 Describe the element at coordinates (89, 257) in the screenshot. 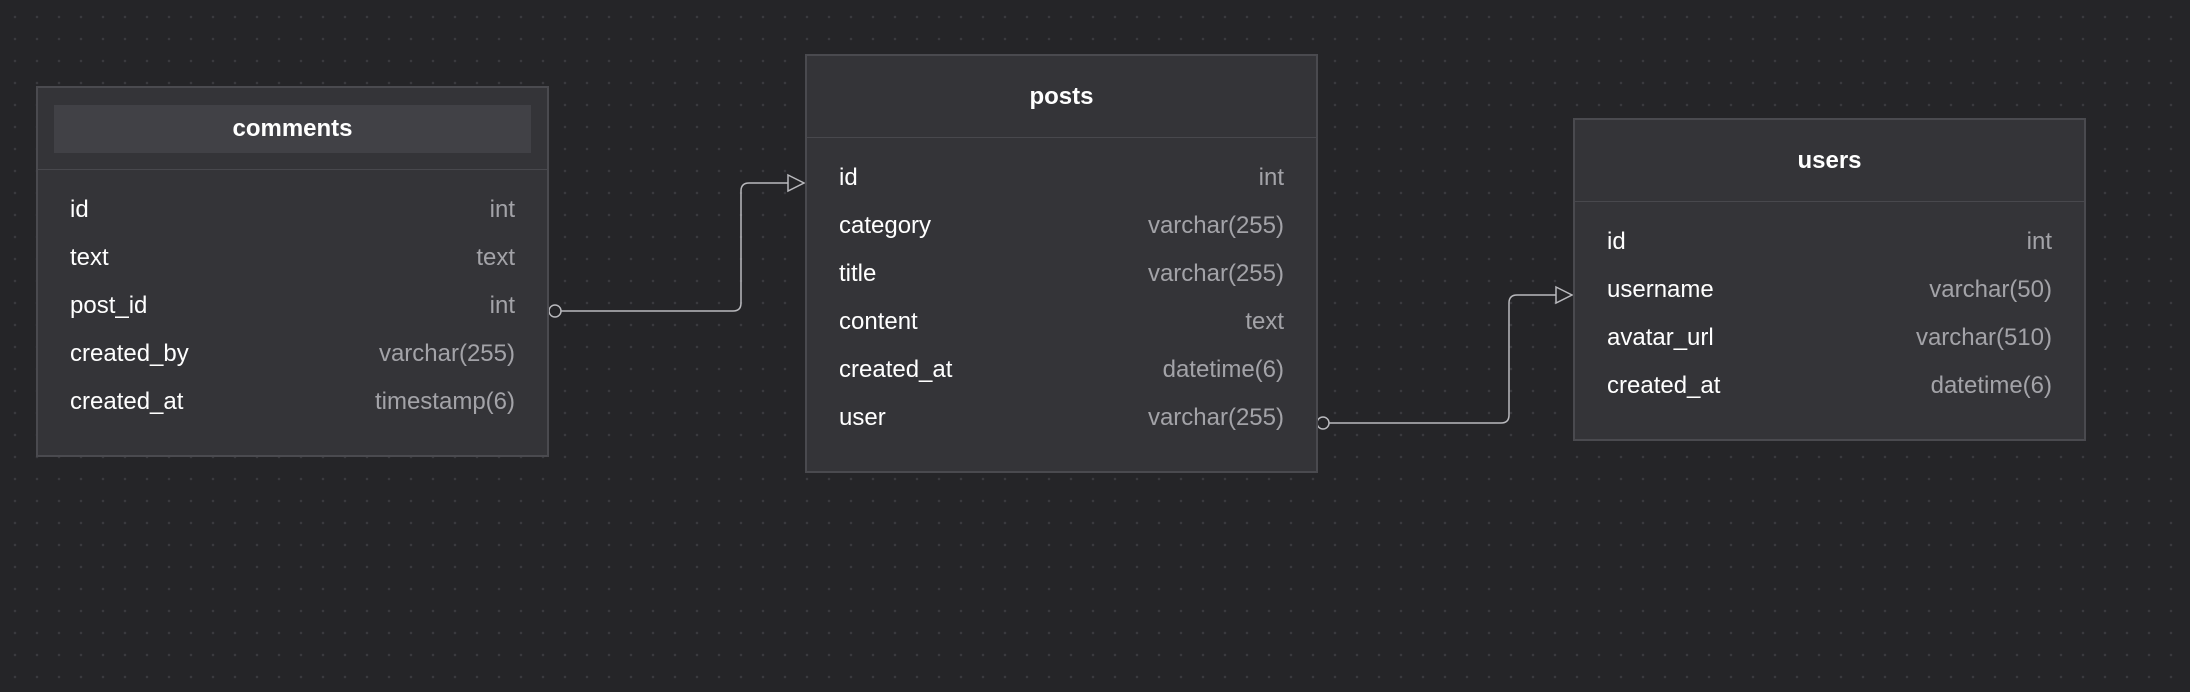

I see `column-name: text` at that location.